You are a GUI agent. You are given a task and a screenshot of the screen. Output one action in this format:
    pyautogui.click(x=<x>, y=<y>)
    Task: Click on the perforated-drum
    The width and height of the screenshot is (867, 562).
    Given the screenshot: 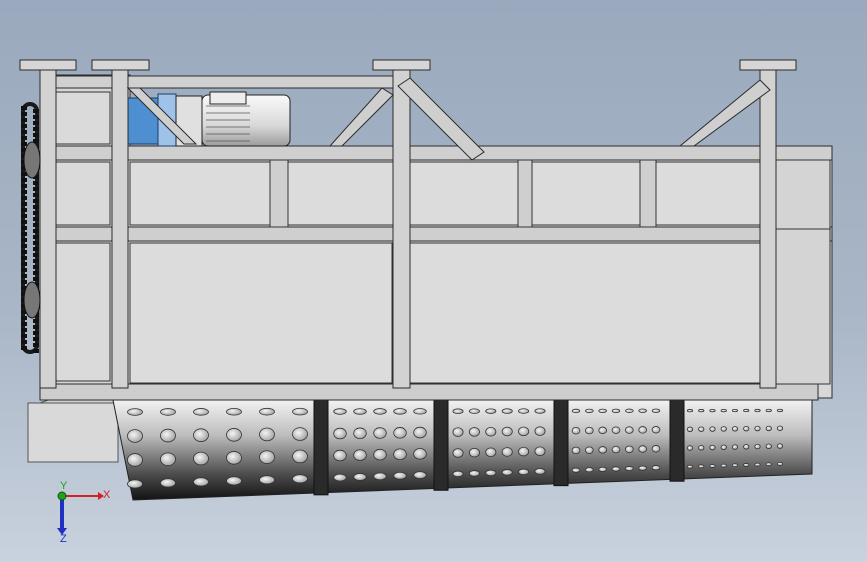 What is the action you would take?
    pyautogui.click(x=462, y=450)
    